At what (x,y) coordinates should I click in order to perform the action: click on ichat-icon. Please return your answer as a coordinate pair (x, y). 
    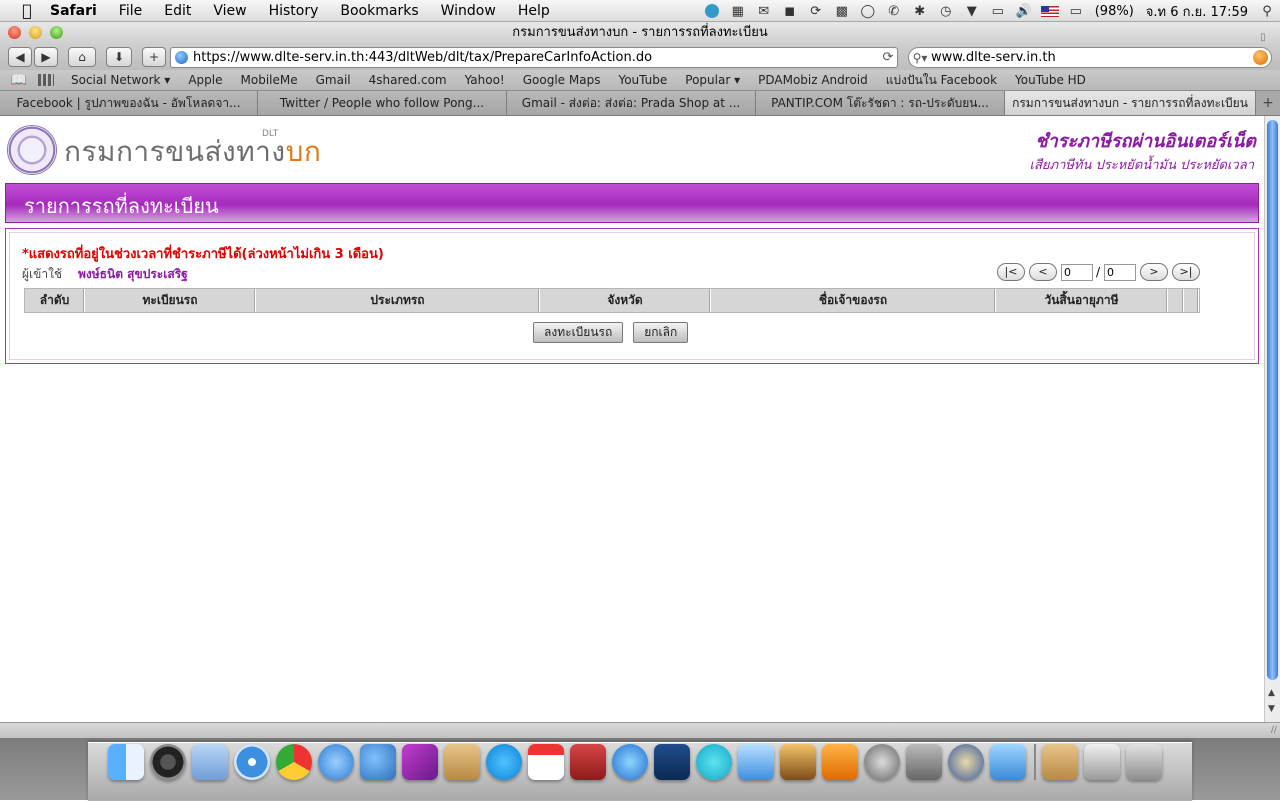
    Looking at the image, I should click on (336, 762).